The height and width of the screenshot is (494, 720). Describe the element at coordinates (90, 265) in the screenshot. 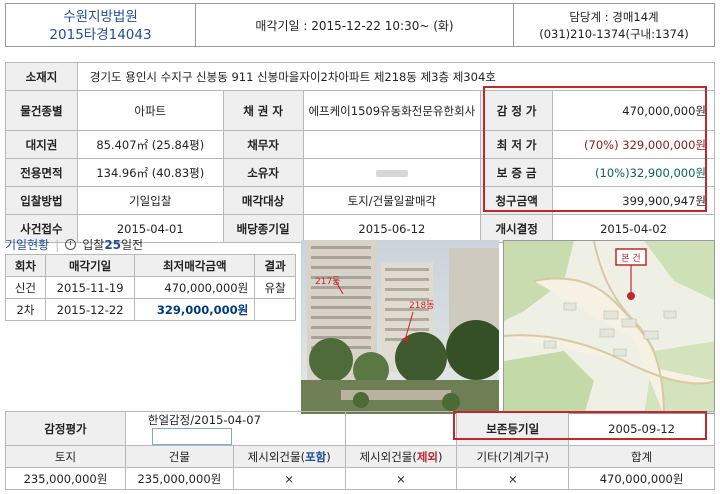

I see `history-col-date: 매각기일` at that location.